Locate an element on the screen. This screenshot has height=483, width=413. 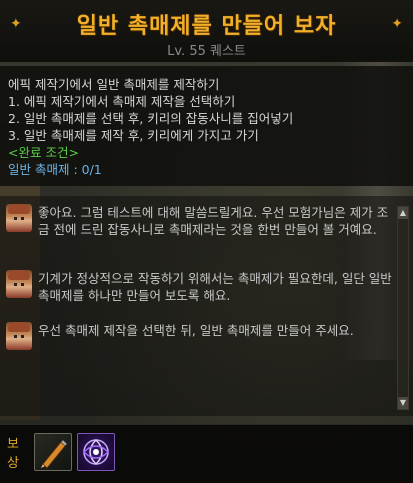
dialog-text: 우선 촉매제 제작을 선택한 뒤, 일반 촉매제를 만들어 주세요. is located at coordinates (196, 330).